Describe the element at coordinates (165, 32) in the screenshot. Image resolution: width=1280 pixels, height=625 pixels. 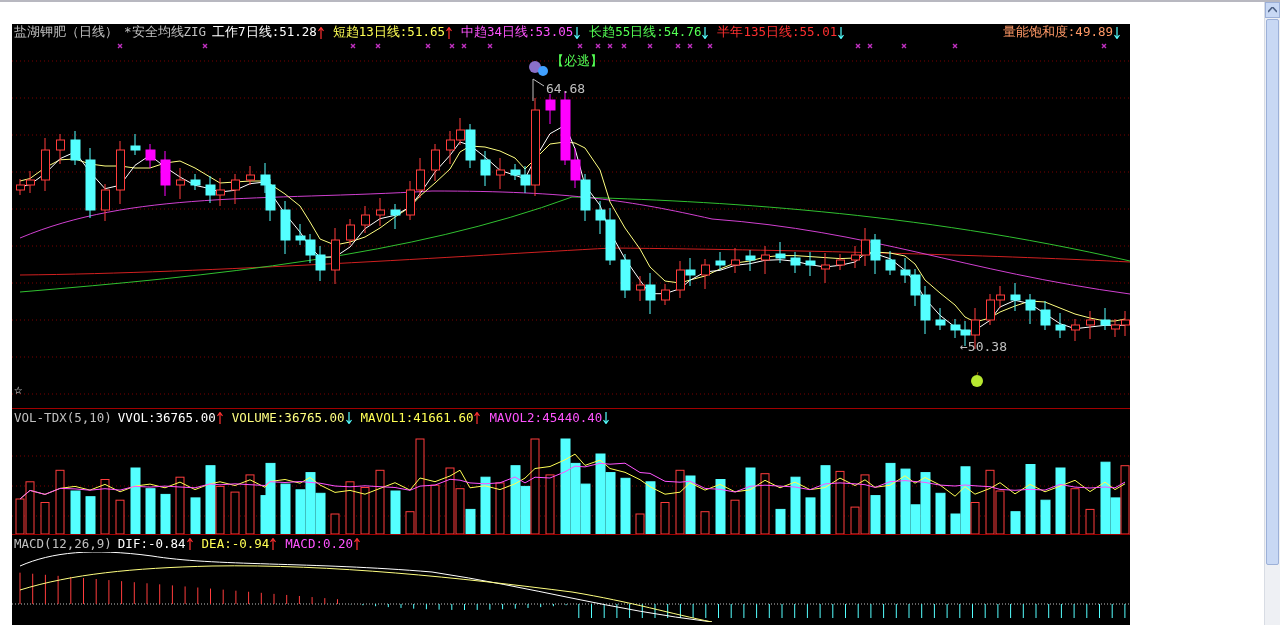
I see `indicator-name: *安全均线ZIG` at that location.